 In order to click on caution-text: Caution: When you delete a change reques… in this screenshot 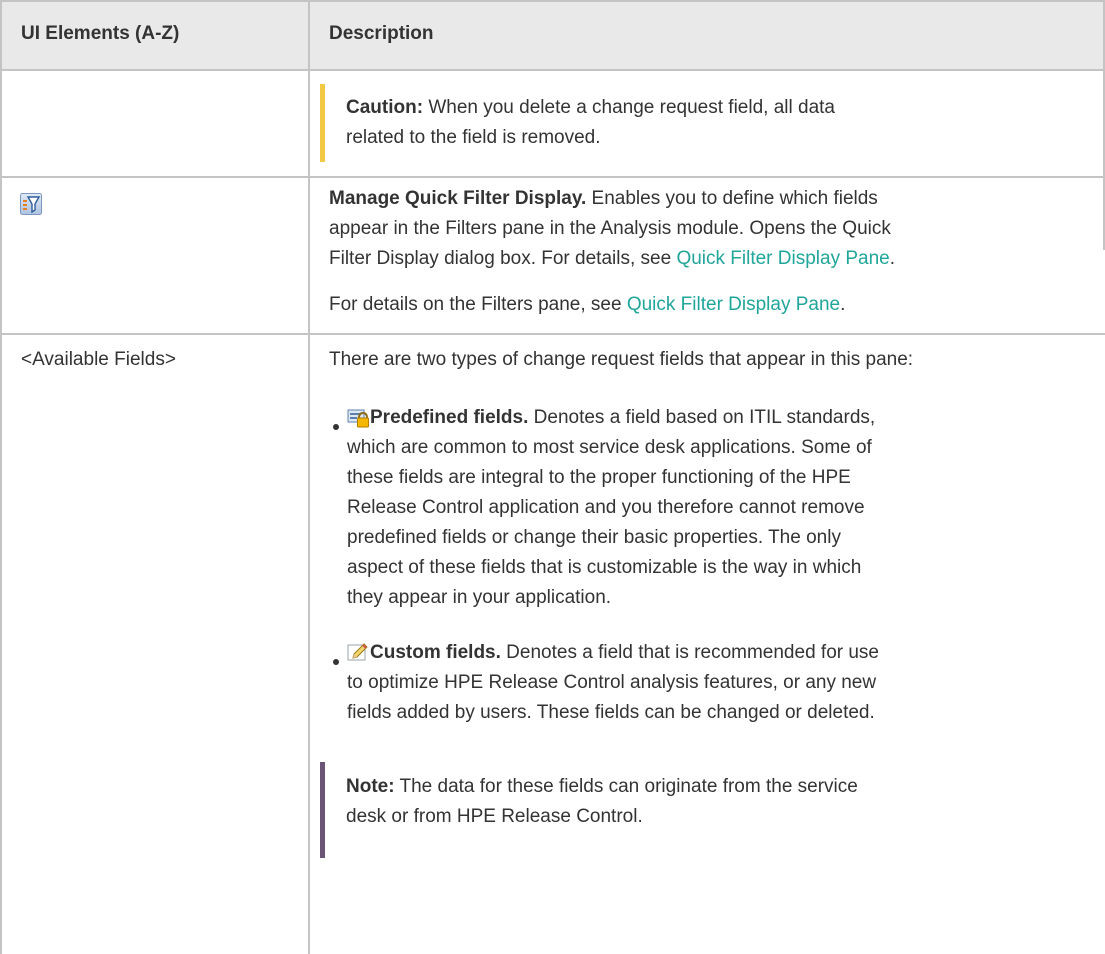, I will do `click(590, 122)`.